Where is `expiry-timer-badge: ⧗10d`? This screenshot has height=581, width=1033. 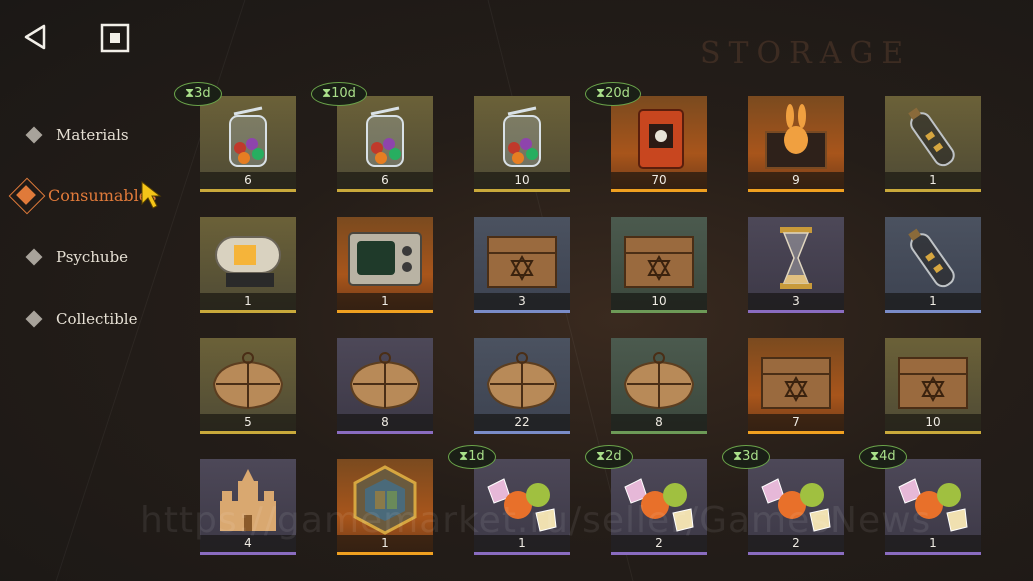
expiry-timer-badge: ⧗10d is located at coordinates (339, 94).